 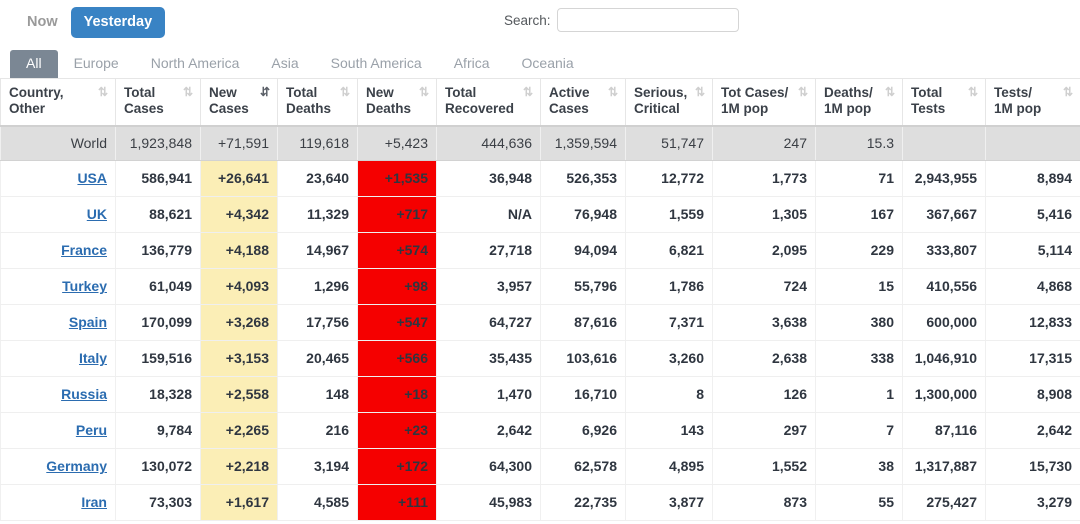 I want to click on cell-country: Spain, so click(x=58, y=322).